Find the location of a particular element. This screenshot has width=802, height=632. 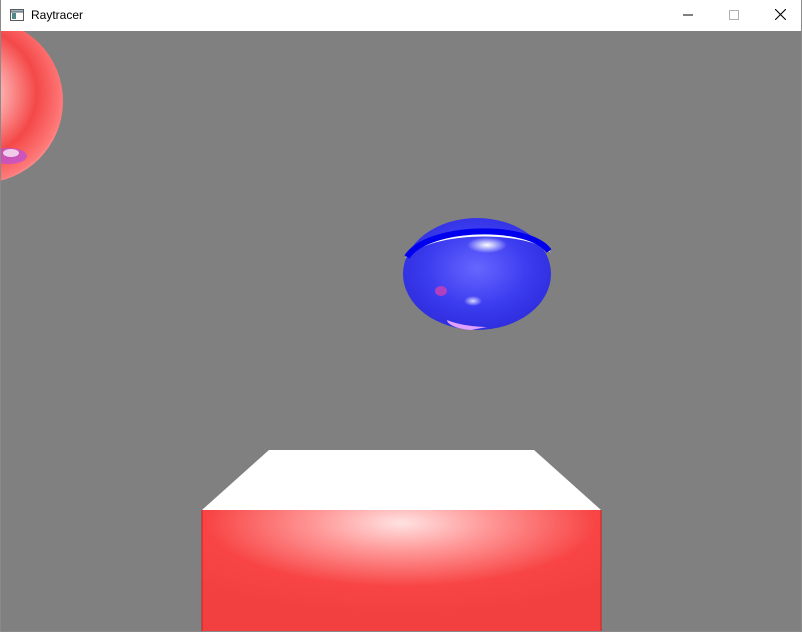

window-title: Raytracer is located at coordinates (57, 15).